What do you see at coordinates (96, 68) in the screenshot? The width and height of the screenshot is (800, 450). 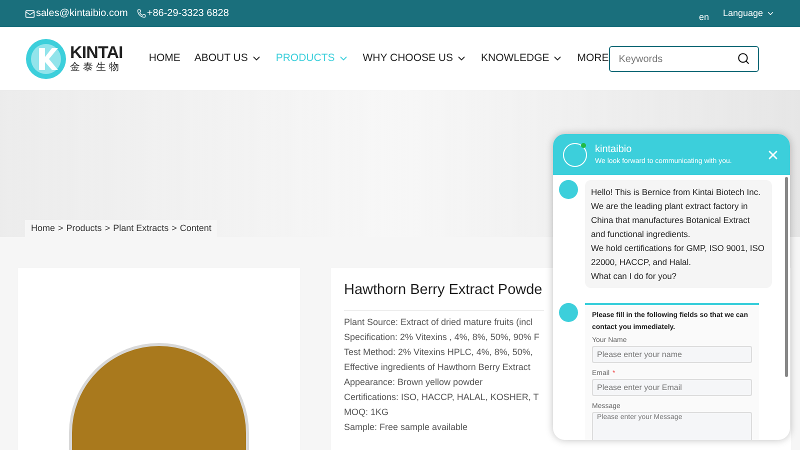 I see `logo-subtitle: 金泰生物` at bounding box center [96, 68].